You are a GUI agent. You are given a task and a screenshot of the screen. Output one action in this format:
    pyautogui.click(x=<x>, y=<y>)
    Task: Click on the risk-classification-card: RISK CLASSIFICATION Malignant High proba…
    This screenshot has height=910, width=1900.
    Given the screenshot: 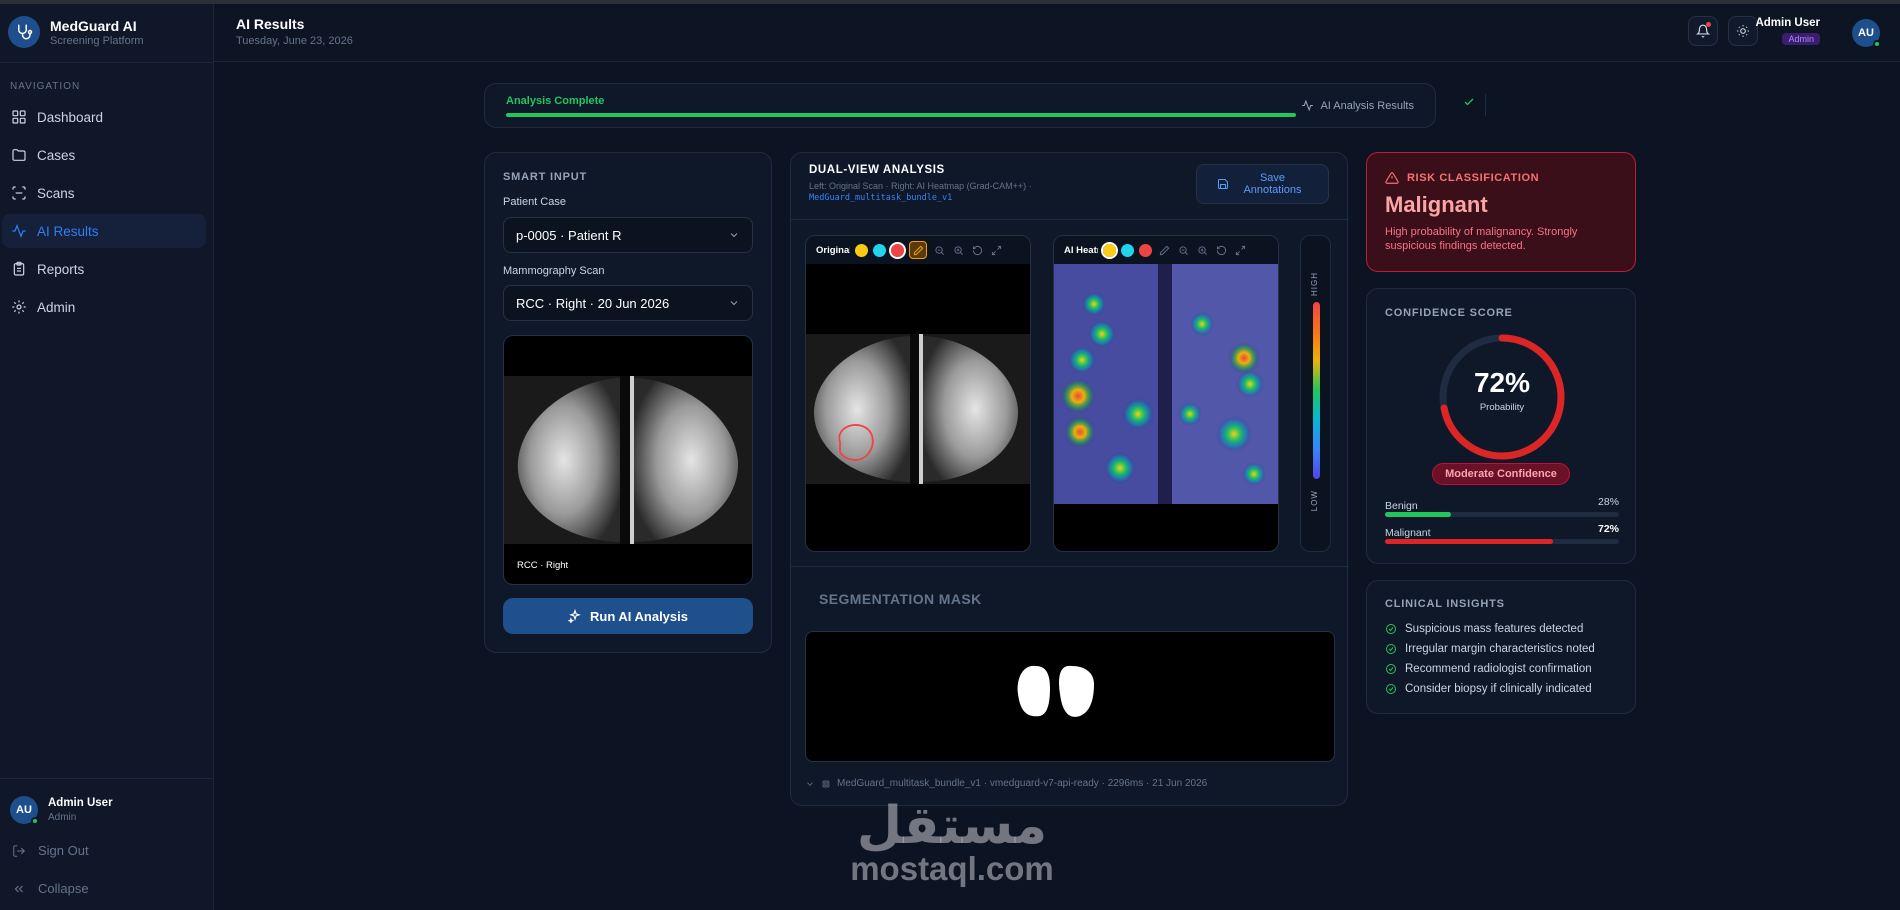 What is the action you would take?
    pyautogui.click(x=1501, y=212)
    